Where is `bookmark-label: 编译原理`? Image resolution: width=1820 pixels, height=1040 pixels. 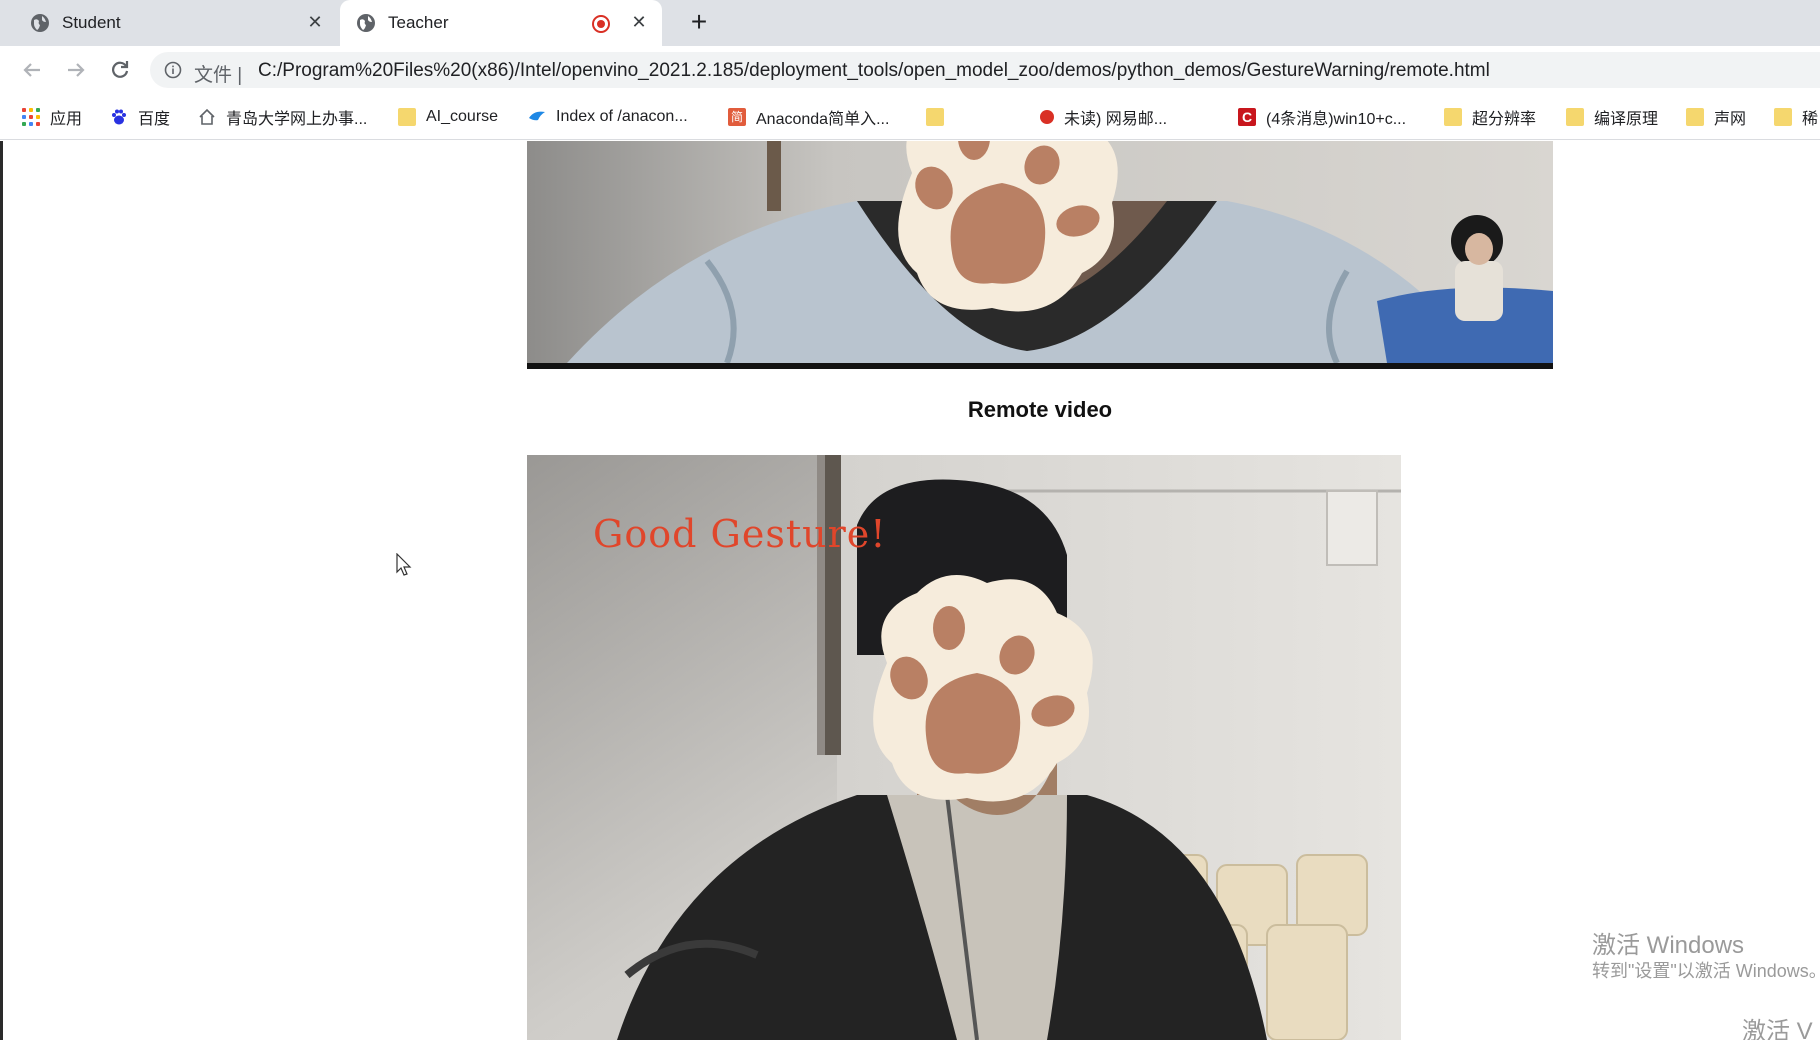
bookmark-label: 编译原理 is located at coordinates (1626, 119).